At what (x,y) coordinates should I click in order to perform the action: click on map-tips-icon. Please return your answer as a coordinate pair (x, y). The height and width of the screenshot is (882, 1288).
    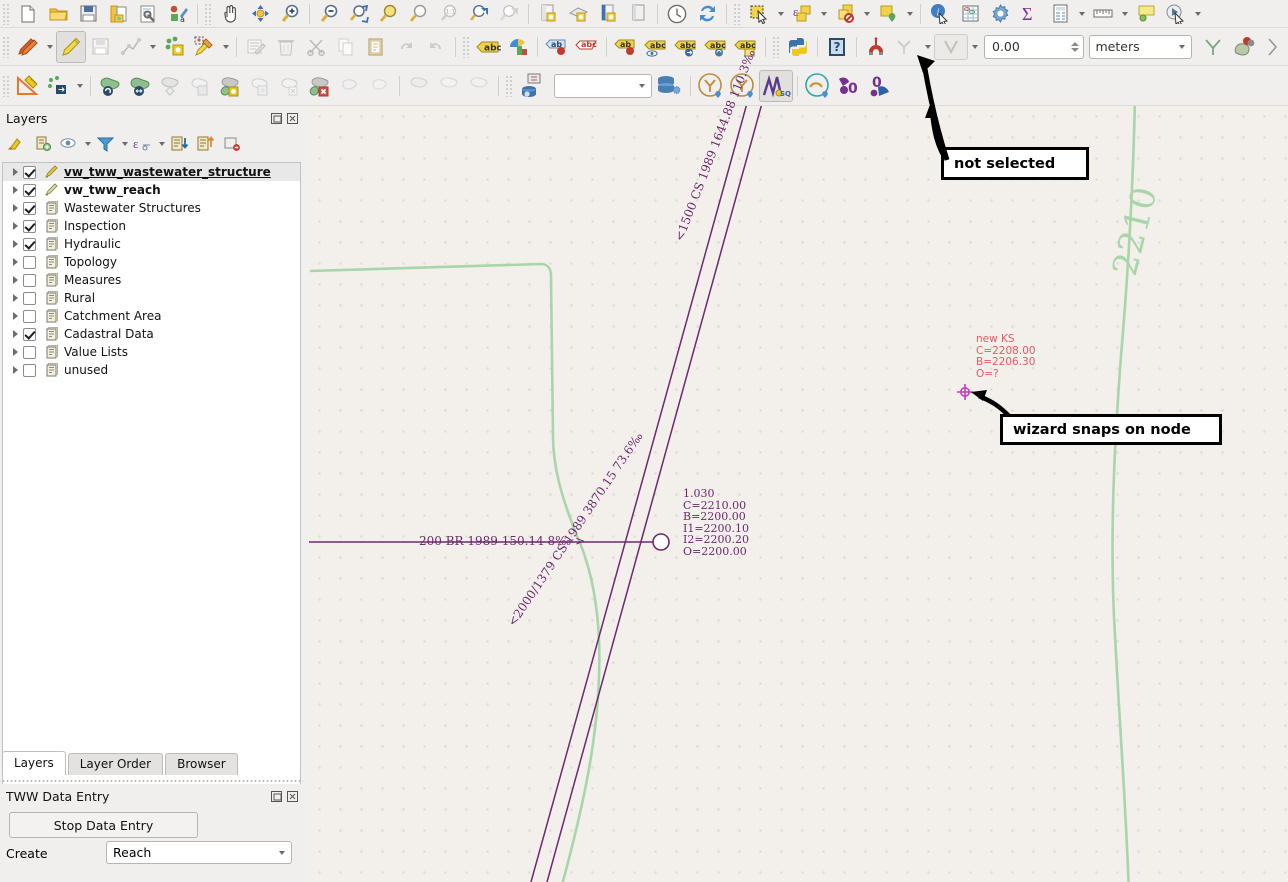
    Looking at the image, I should click on (1146, 14).